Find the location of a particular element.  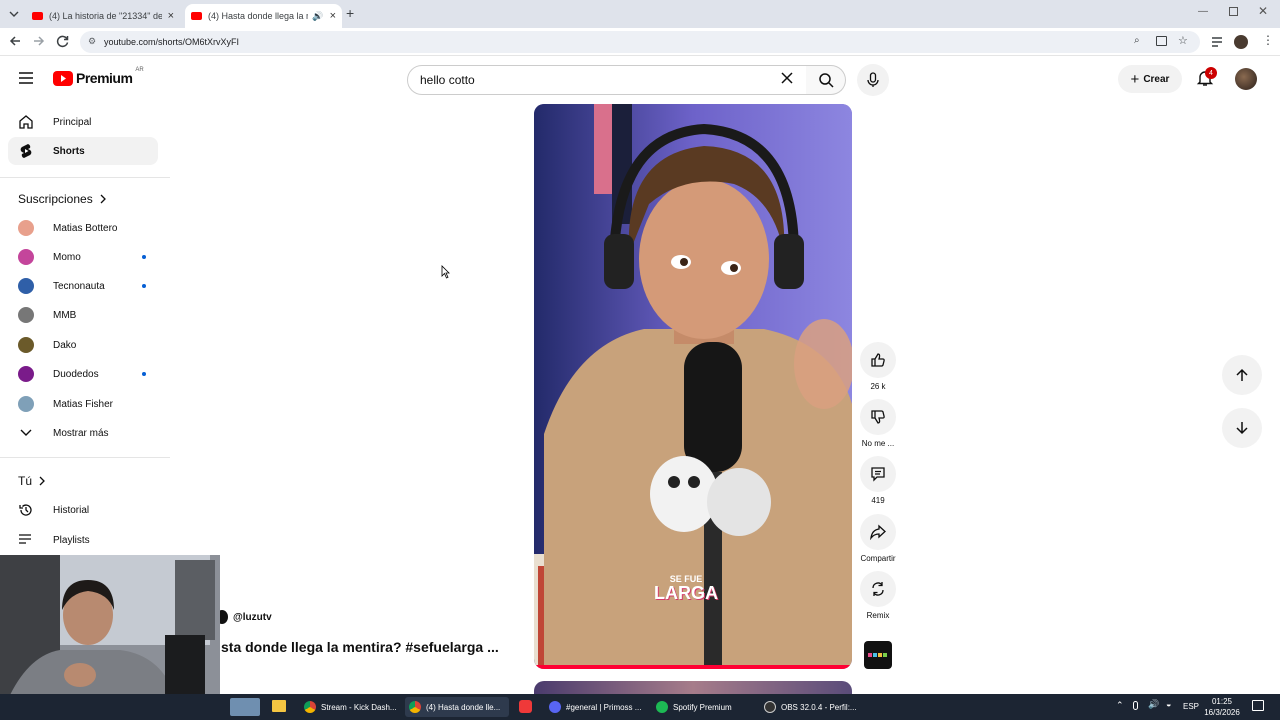

chevron-right-icon is located at coordinates (103, 199).